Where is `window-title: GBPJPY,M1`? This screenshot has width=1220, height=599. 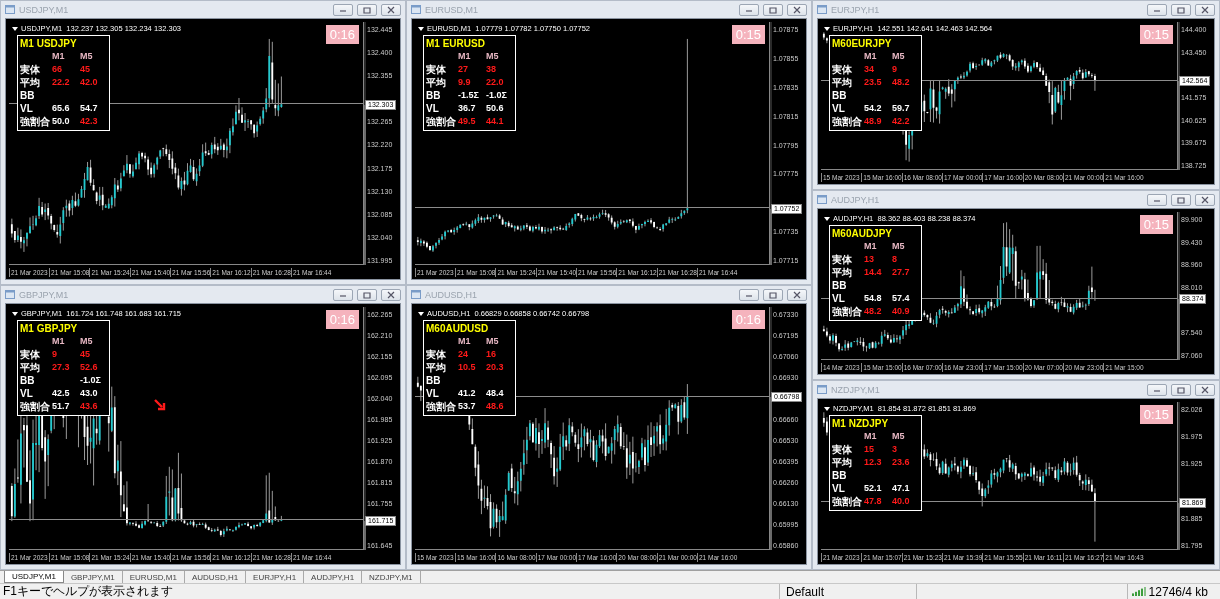 window-title: GBPJPY,M1 is located at coordinates (44, 294).